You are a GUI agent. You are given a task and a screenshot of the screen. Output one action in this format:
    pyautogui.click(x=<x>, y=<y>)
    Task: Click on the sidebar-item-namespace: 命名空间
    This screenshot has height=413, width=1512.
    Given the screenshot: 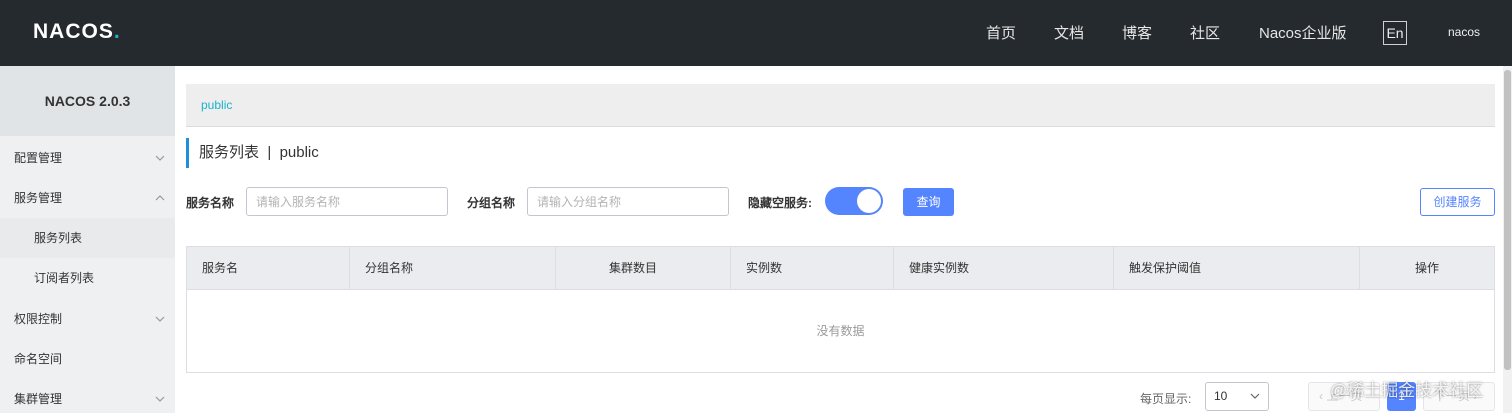 What is the action you would take?
    pyautogui.click(x=87, y=359)
    